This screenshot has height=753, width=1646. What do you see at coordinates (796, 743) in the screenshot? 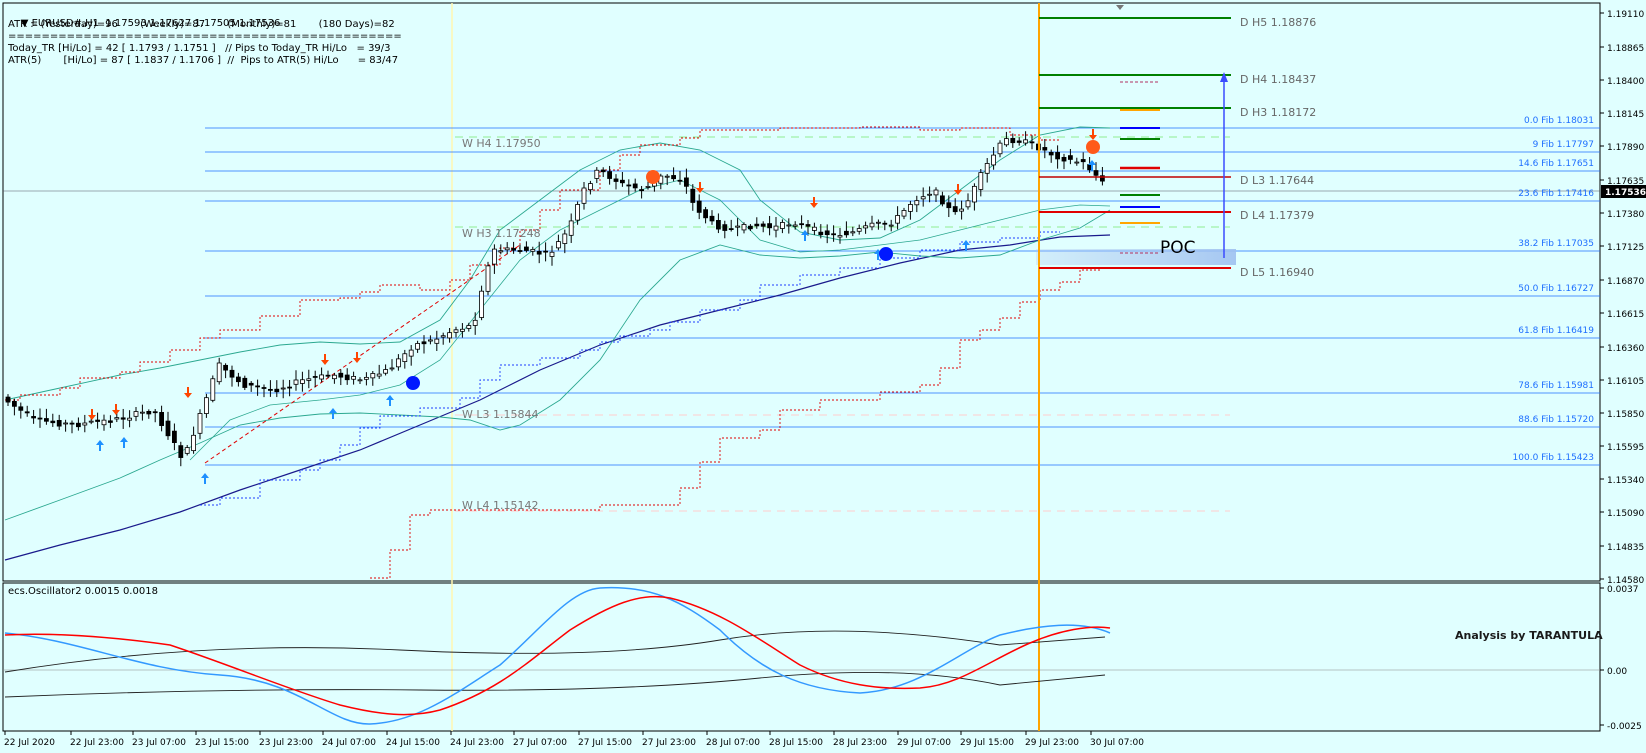
I see `time-tick-label: 28 Jul 15:00` at bounding box center [796, 743].